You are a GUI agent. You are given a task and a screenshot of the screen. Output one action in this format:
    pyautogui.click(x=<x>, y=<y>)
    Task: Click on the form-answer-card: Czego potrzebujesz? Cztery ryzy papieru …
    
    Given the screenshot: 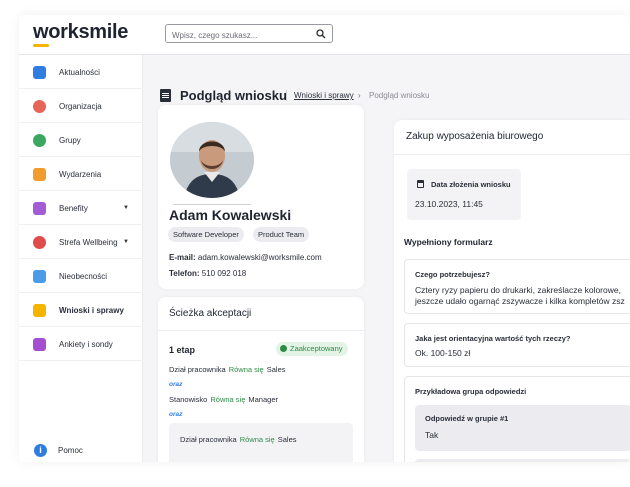 What is the action you would take?
    pyautogui.click(x=517, y=286)
    